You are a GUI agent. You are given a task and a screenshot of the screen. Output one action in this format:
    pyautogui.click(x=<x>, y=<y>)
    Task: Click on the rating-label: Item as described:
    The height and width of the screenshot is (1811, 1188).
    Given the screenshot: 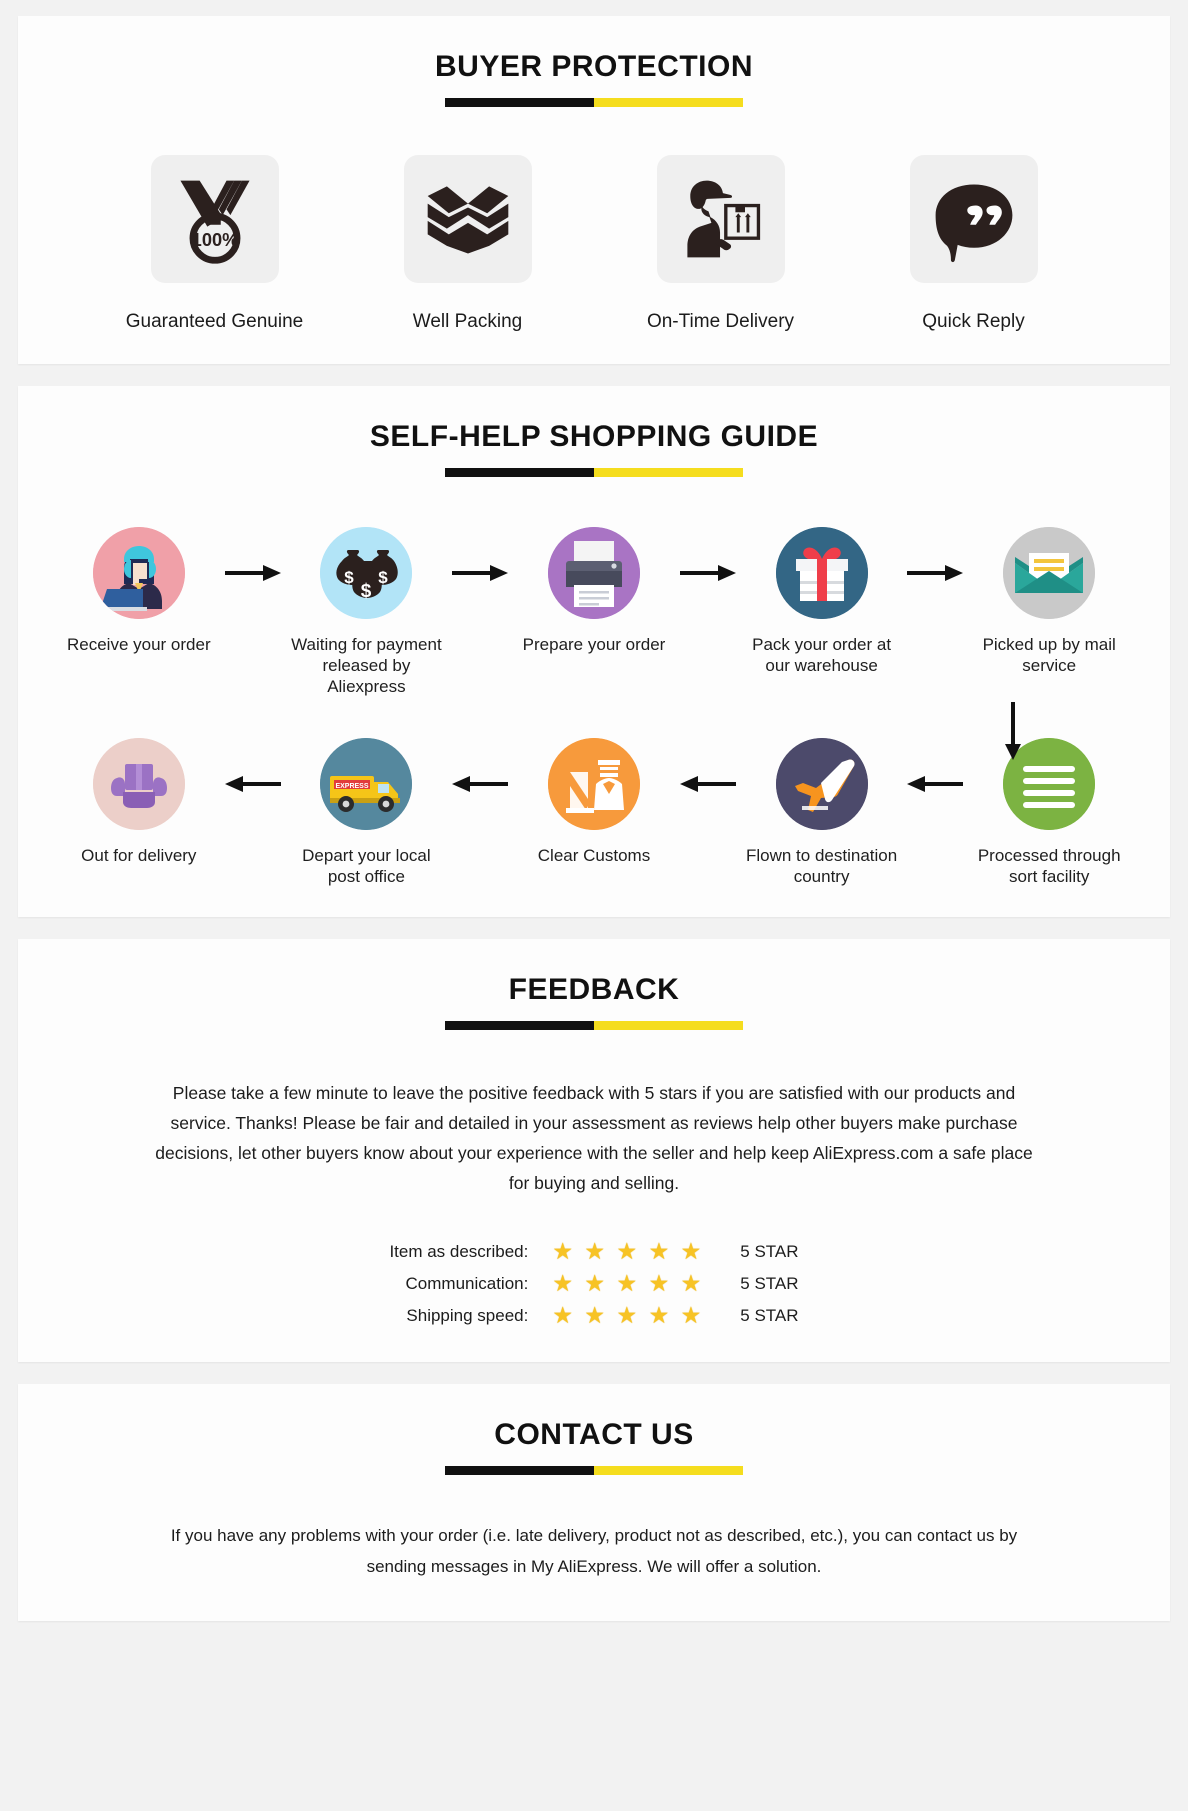 What is the action you would take?
    pyautogui.click(x=459, y=1252)
    